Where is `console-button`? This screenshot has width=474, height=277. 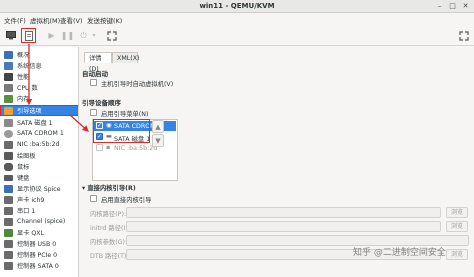 console-button is located at coordinates (10, 35).